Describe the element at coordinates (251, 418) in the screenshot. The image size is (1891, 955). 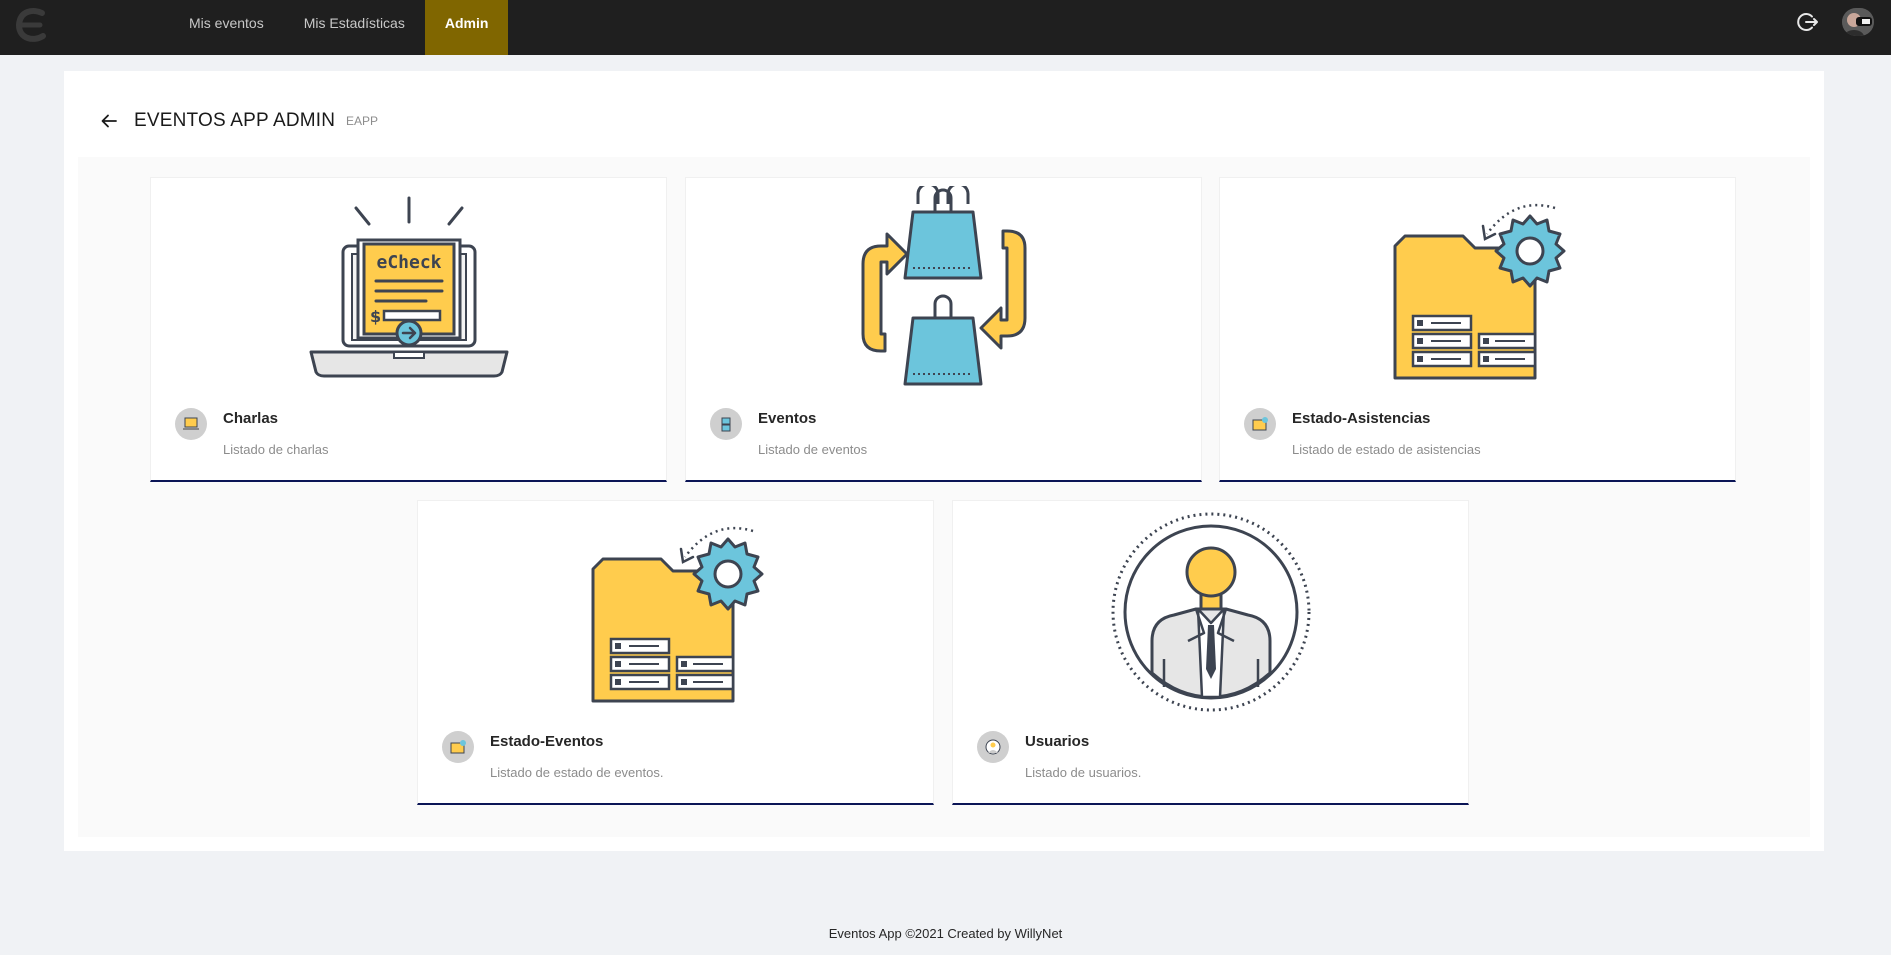
I see `card-title: Charlas` at that location.